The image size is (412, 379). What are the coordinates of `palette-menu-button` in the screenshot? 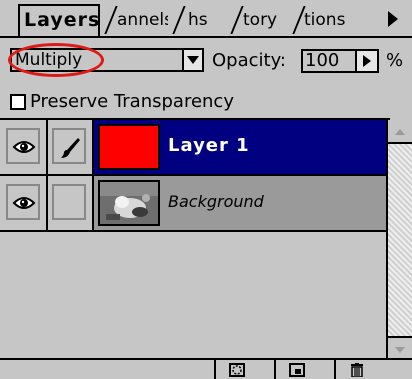 It's located at (393, 19).